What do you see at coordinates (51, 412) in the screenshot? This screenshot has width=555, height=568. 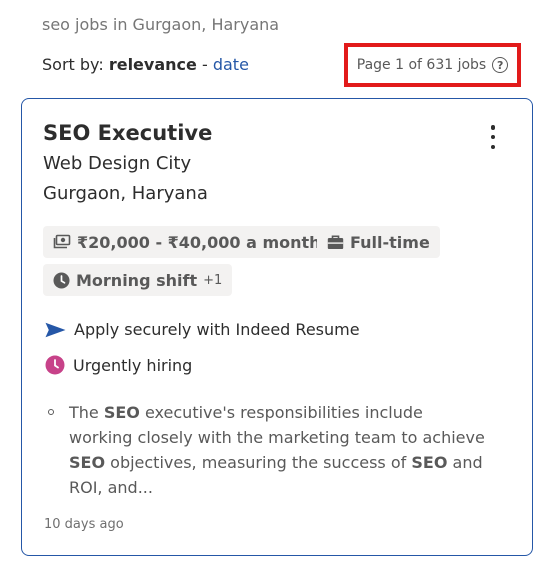 I see `bullet-icon` at bounding box center [51, 412].